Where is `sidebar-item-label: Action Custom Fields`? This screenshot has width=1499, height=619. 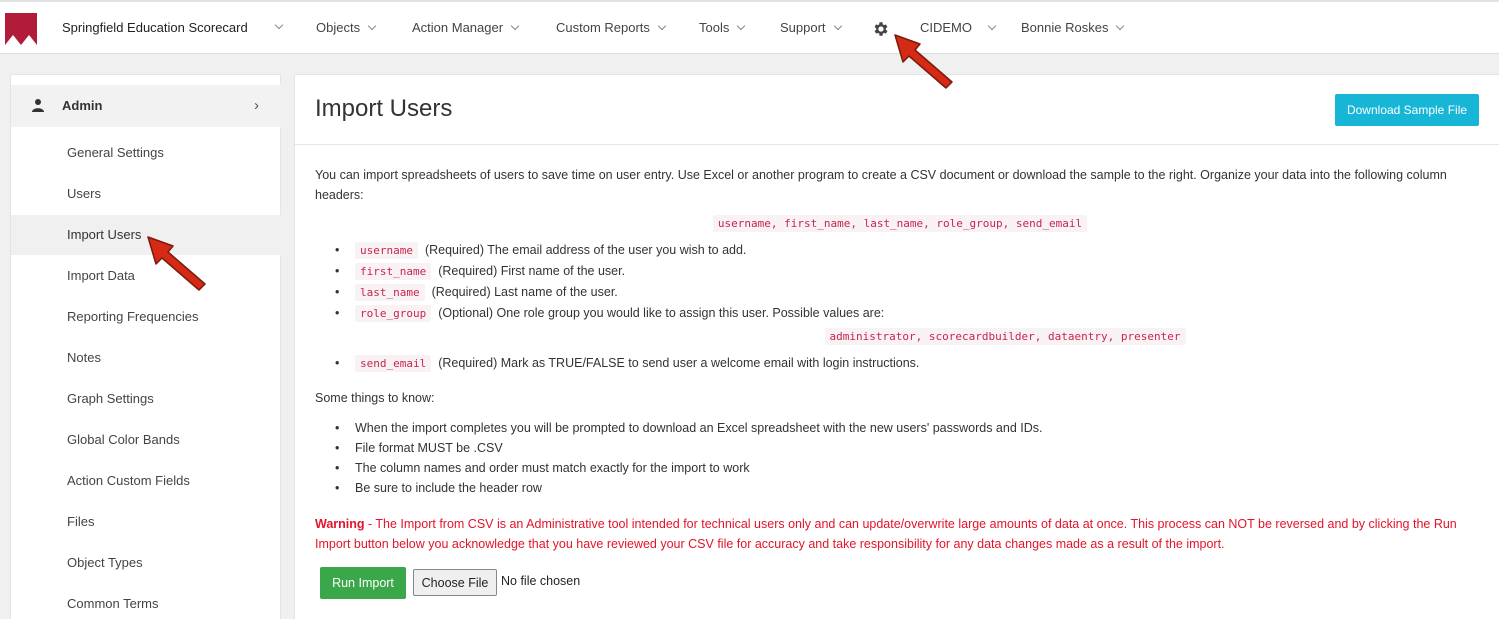 sidebar-item-label: Action Custom Fields is located at coordinates (128, 480).